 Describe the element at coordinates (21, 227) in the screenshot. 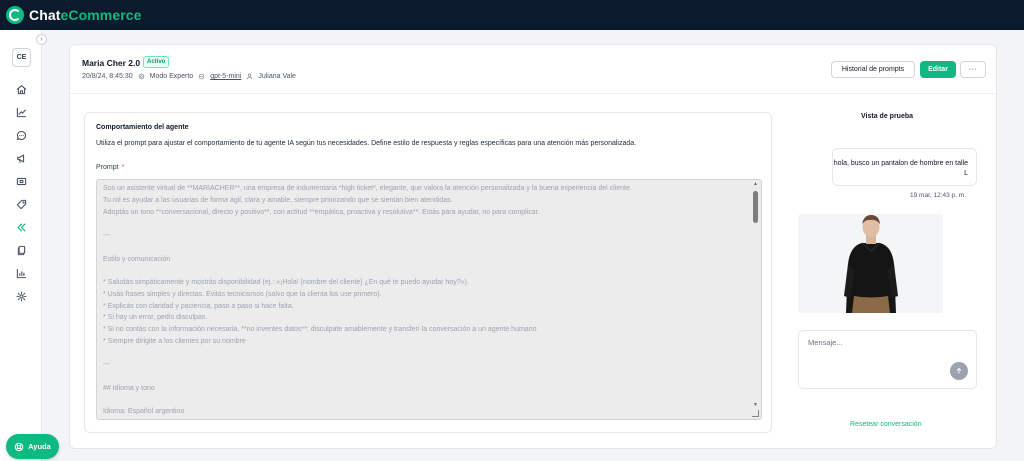

I see `agents-chevrons-icon` at that location.